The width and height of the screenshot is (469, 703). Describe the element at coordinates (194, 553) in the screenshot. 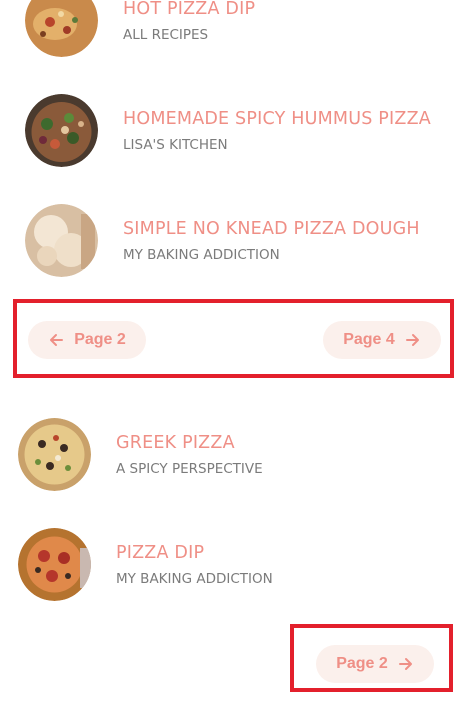

I see `recipe-title: PIZZA DIP` at that location.